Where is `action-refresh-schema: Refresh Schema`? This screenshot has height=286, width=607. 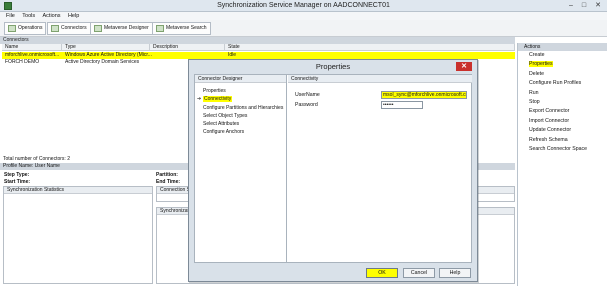 action-refresh-schema: Refresh Schema is located at coordinates (562, 140).